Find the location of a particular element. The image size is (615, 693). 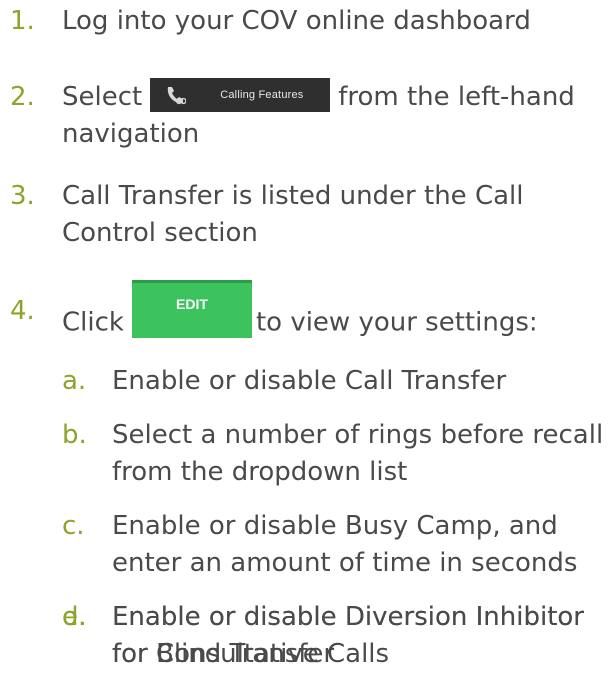

edit-button-label: EDIT is located at coordinates (192, 304).